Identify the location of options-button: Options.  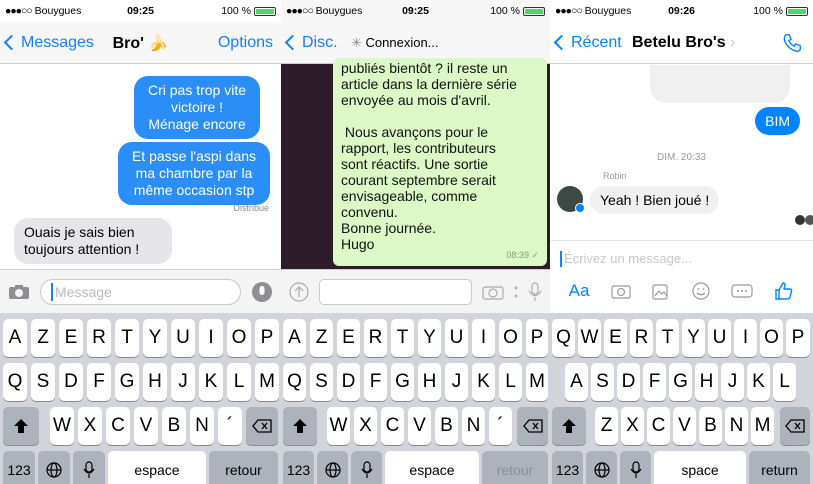
(245, 43).